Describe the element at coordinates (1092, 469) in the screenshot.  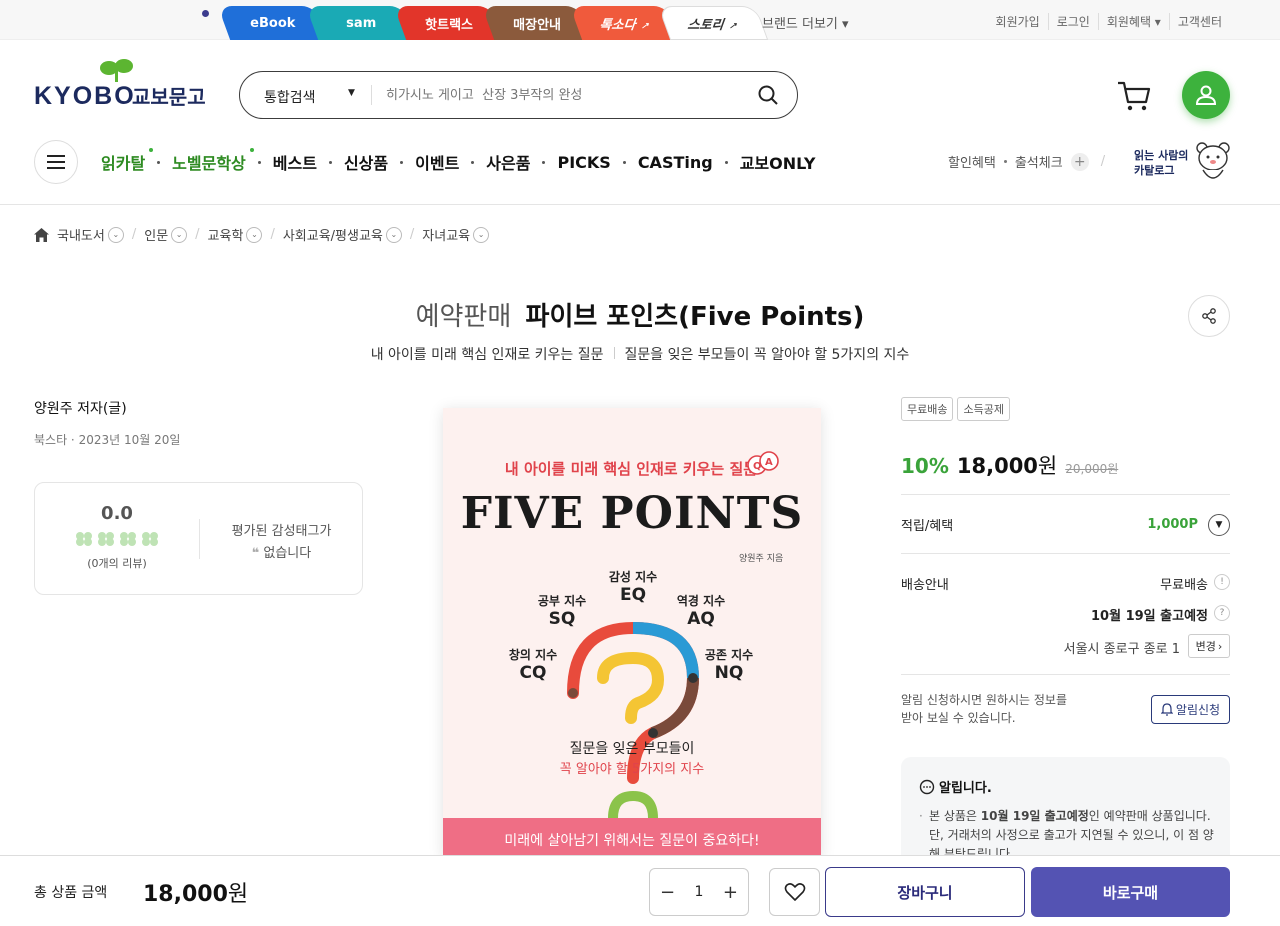
I see `original-price: 20,000원` at that location.